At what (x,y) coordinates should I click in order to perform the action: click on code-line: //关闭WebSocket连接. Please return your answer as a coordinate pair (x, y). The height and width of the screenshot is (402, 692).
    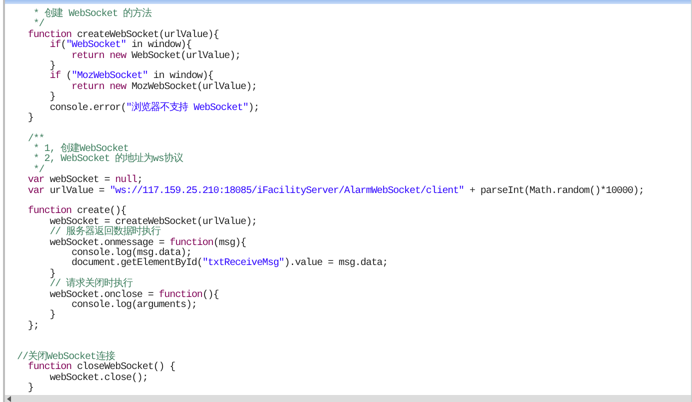
    Looking at the image, I should click on (66, 357).